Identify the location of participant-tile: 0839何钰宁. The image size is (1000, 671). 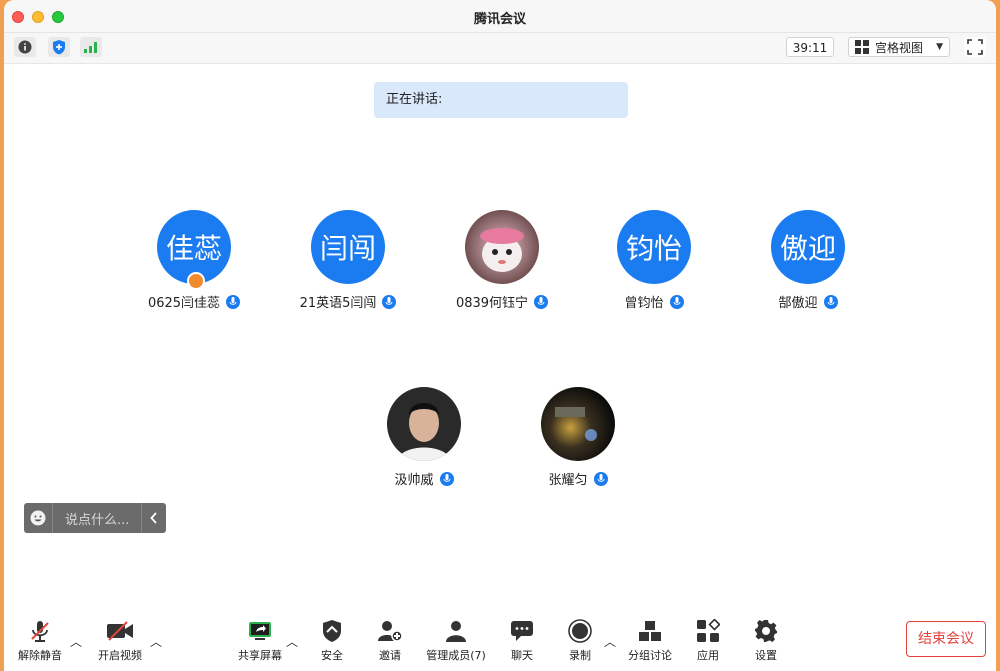
(502, 260).